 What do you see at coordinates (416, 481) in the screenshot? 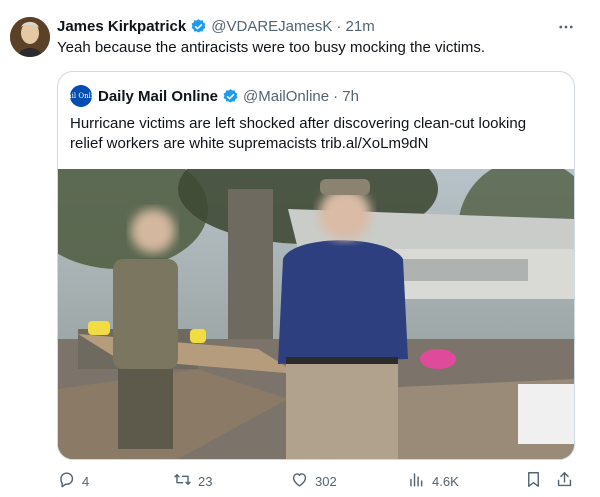
I see `views-icon` at bounding box center [416, 481].